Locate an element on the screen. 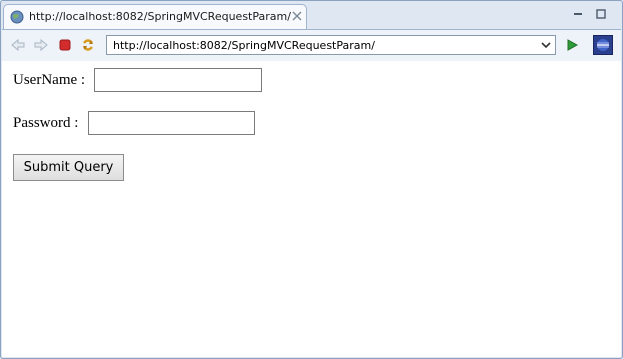 The width and height of the screenshot is (623, 359). password-label: Password : is located at coordinates (46, 123).